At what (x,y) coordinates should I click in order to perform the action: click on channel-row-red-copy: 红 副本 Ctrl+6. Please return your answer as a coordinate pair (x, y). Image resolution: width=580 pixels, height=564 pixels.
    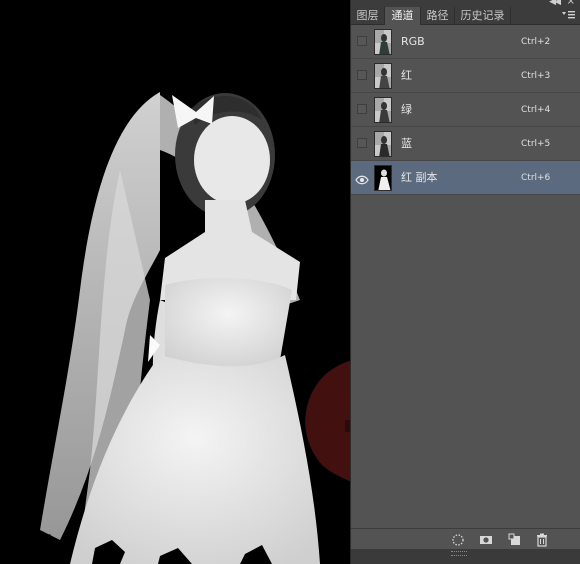
    Looking at the image, I should click on (465, 178).